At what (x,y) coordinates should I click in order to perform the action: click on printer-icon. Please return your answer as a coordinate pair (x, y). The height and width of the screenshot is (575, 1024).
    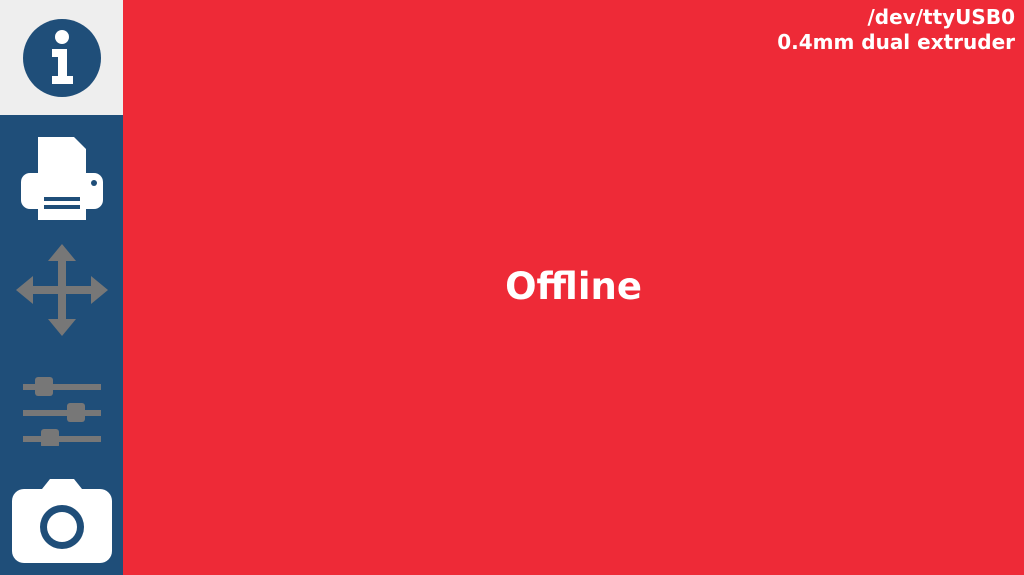
    Looking at the image, I should click on (62, 178).